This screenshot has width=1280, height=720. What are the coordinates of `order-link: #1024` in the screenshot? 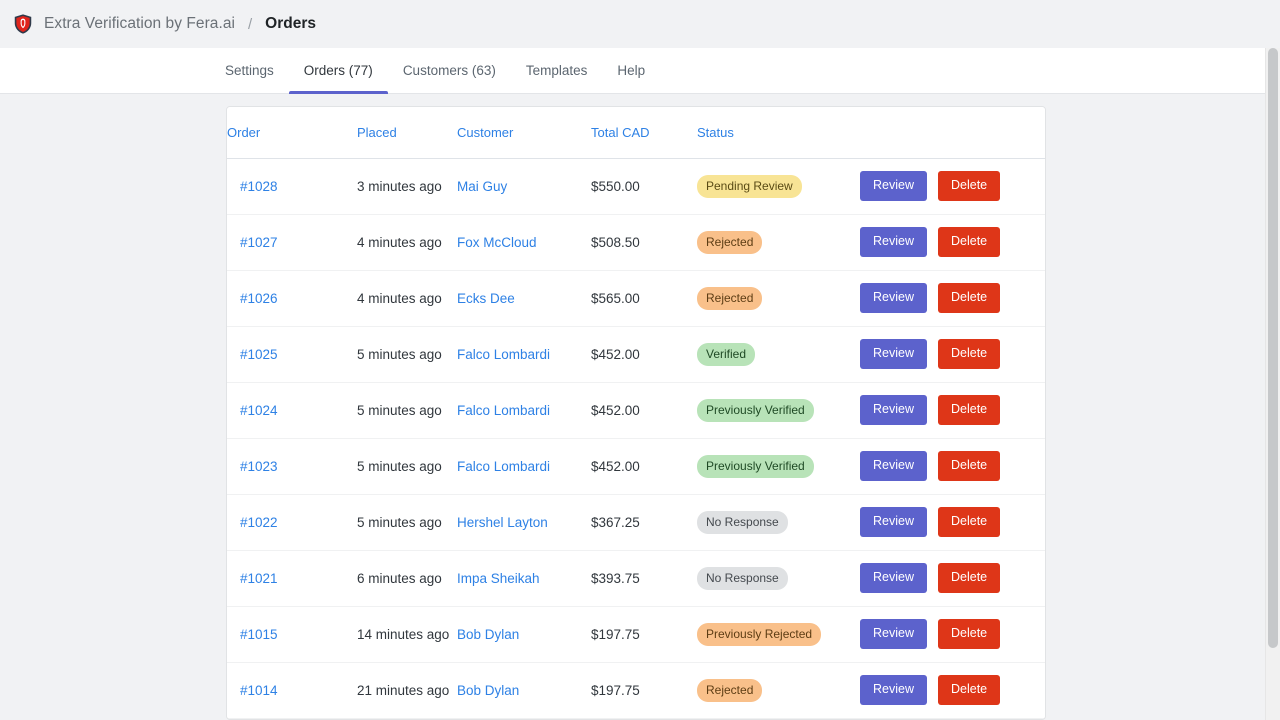 It's located at (259, 410).